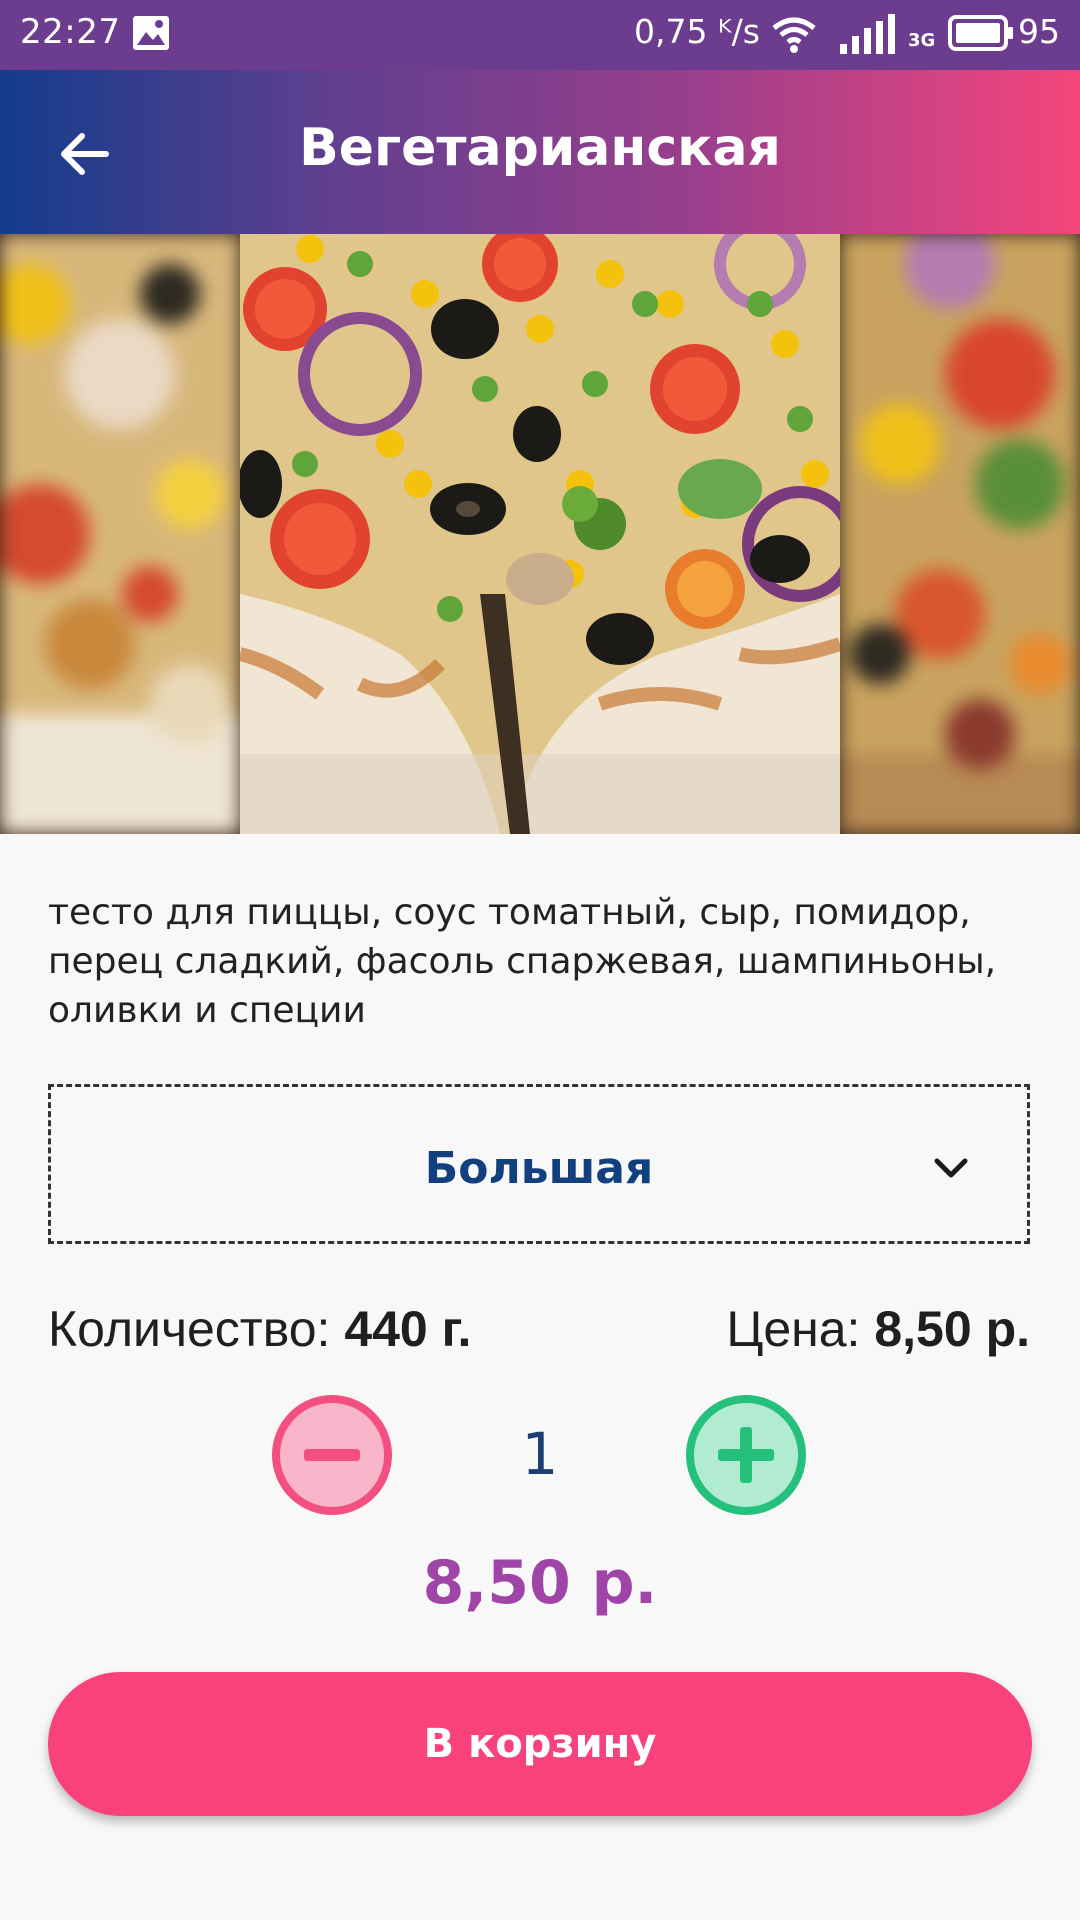 This screenshot has width=1080, height=1920. Describe the element at coordinates (794, 35) in the screenshot. I see `wifi-icon` at that location.